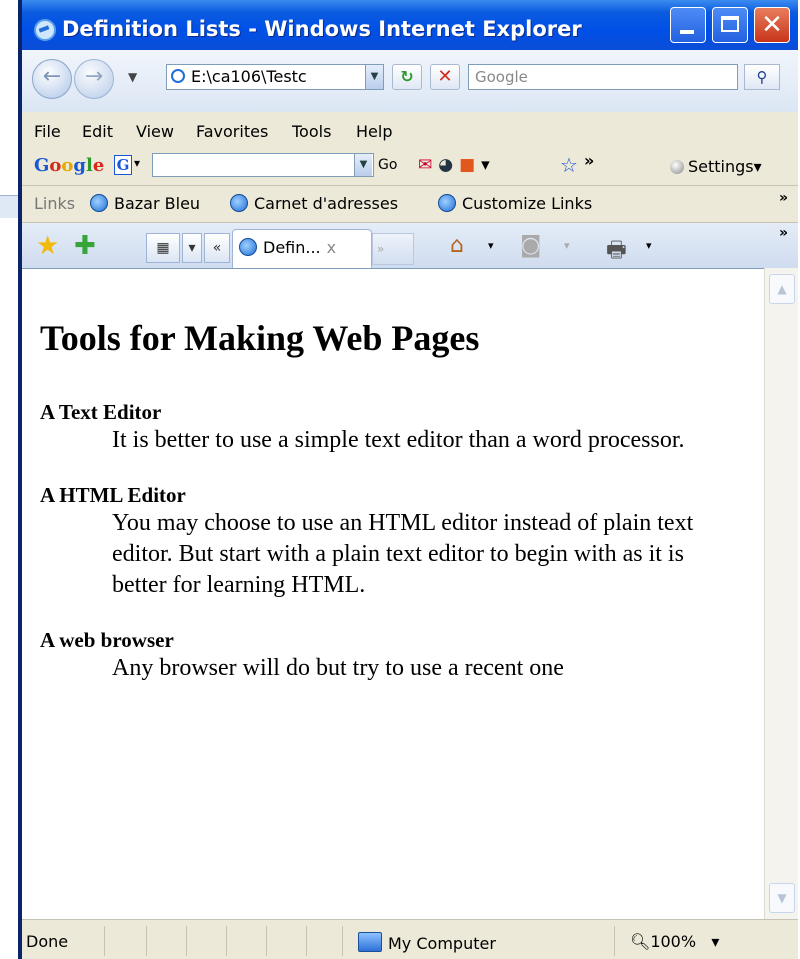 The width and height of the screenshot is (800, 959). I want to click on scroll-tabs-left: «, so click(217, 248).